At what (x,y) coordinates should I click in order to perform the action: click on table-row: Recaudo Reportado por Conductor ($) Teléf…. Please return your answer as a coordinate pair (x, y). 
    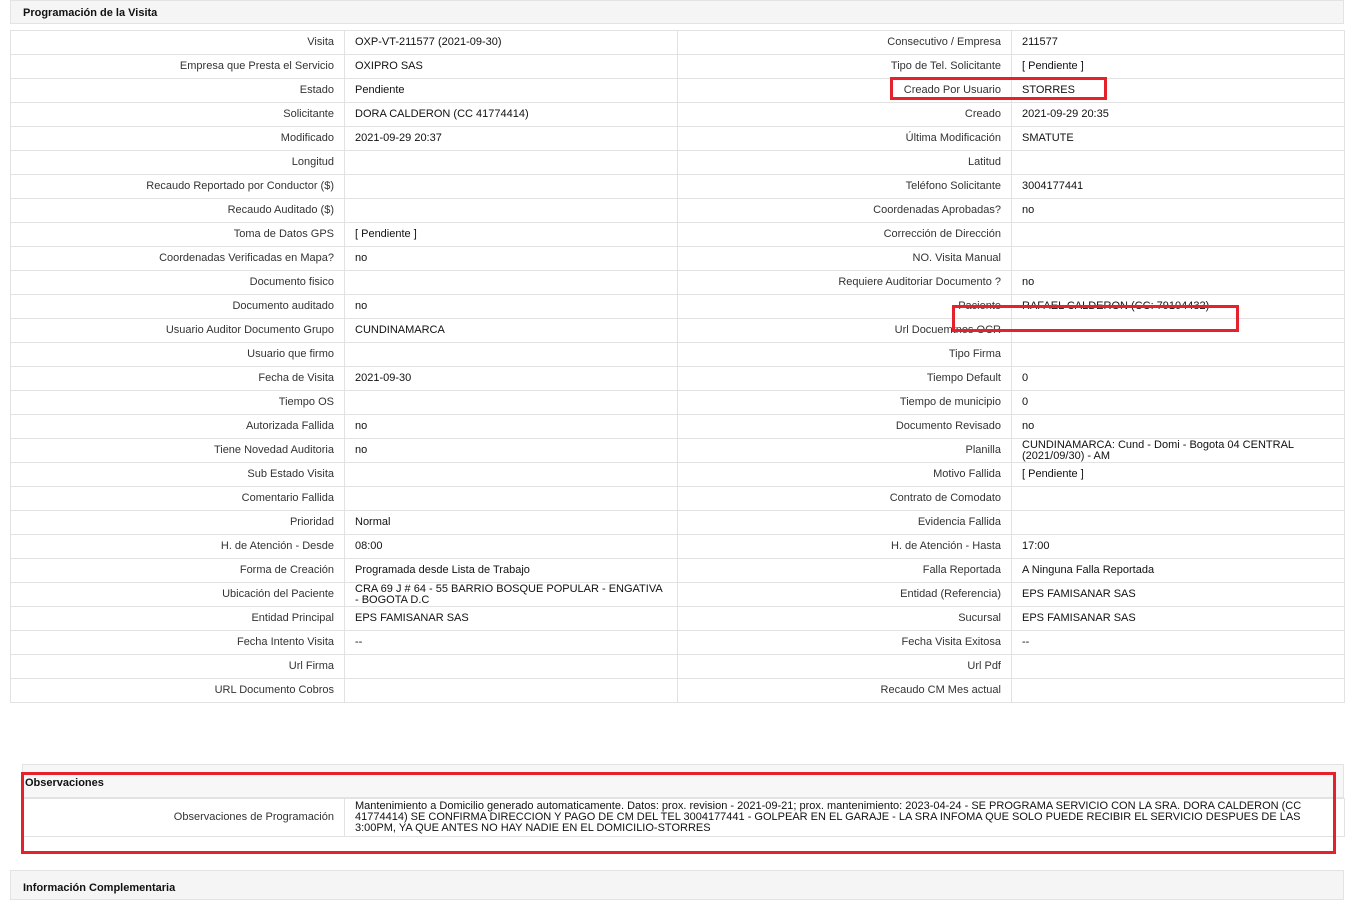
    Looking at the image, I should click on (677, 186).